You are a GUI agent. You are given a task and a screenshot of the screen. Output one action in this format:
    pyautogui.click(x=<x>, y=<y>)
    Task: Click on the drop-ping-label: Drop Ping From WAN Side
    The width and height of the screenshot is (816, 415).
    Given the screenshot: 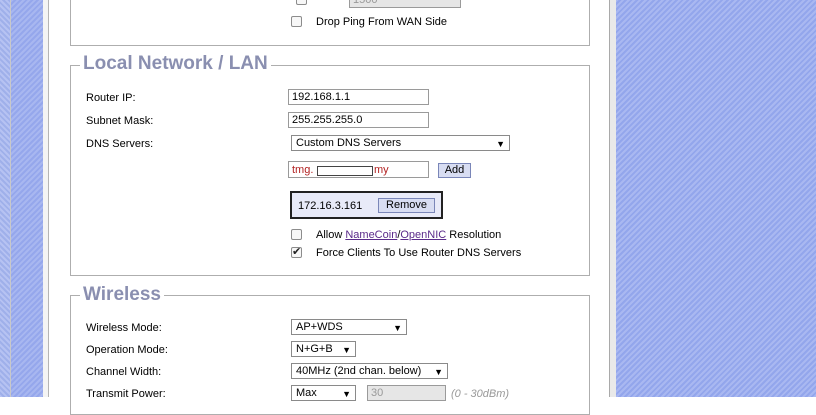 What is the action you would take?
    pyautogui.click(x=382, y=22)
    